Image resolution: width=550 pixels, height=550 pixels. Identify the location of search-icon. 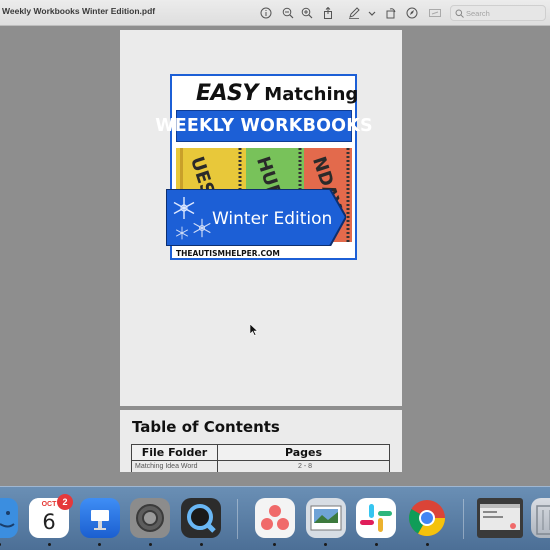
(459, 13).